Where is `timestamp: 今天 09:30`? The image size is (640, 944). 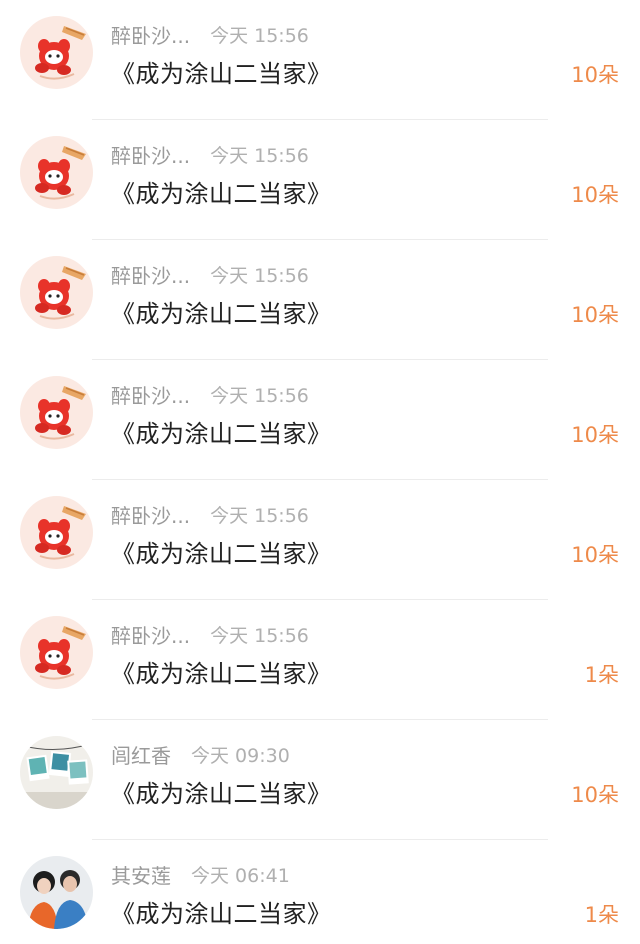 timestamp: 今天 09:30 is located at coordinates (240, 755).